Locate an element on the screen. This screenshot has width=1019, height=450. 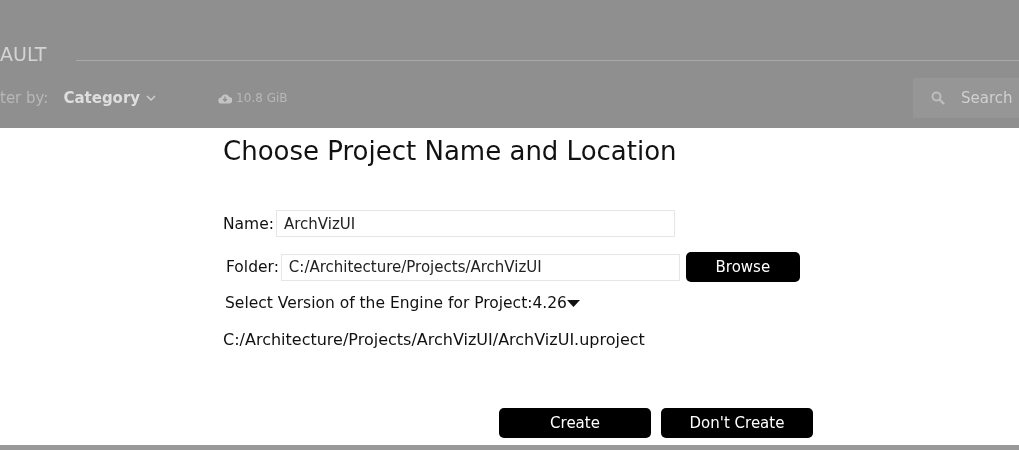
chevron-icon is located at coordinates (151, 98).